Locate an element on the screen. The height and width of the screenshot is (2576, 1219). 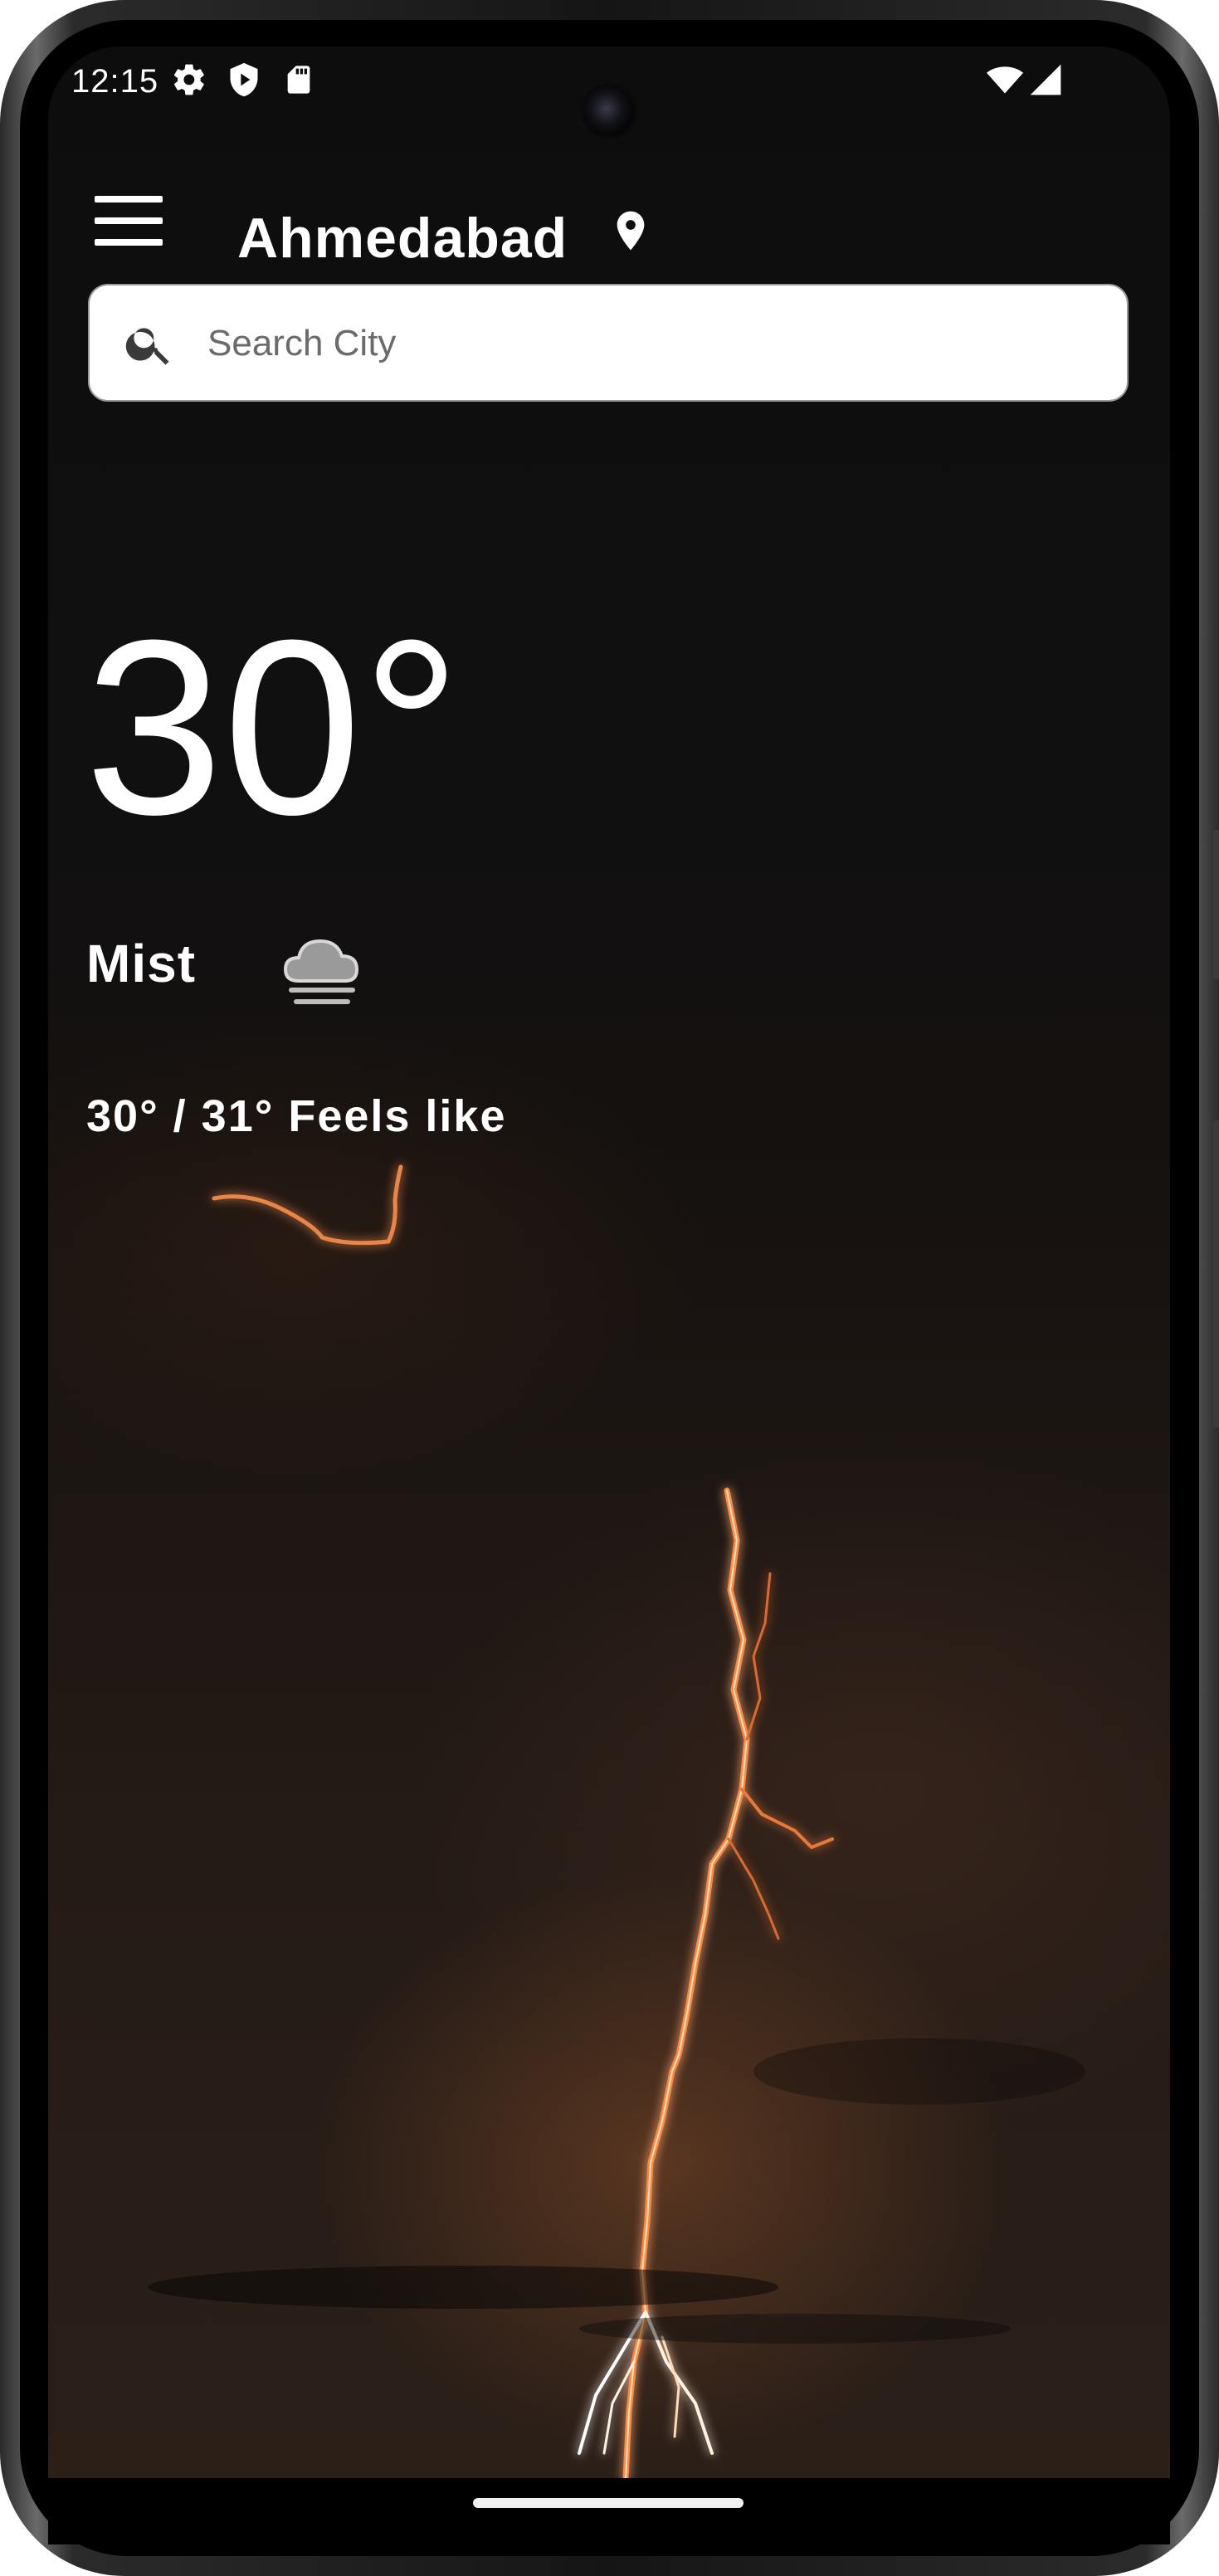
location-pin-icon is located at coordinates (631, 231).